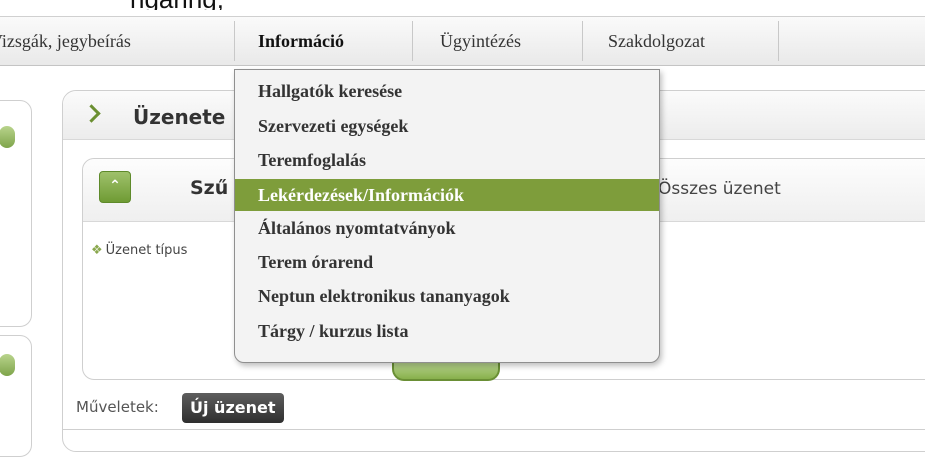 This screenshot has height=457, width=925. What do you see at coordinates (447, 126) in the screenshot?
I see `menu-item-organizational-units: Szervezeti egységek` at bounding box center [447, 126].